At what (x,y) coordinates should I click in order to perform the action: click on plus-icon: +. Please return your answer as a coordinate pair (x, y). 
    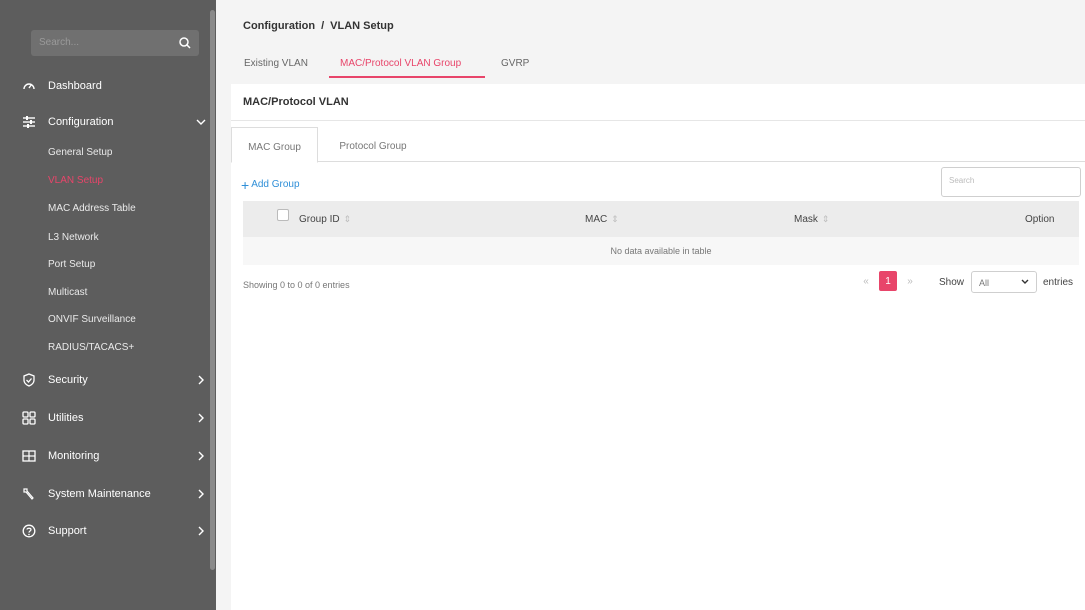
    Looking at the image, I should click on (245, 184).